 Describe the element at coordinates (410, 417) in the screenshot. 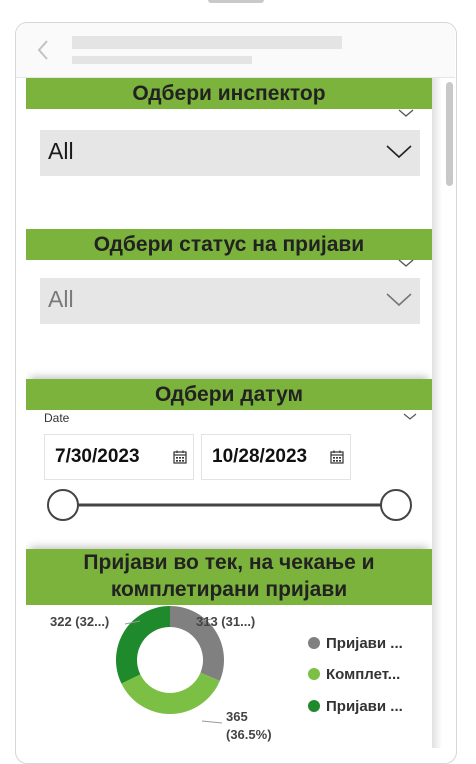

I see `date-collapse-chevron-icon` at that location.